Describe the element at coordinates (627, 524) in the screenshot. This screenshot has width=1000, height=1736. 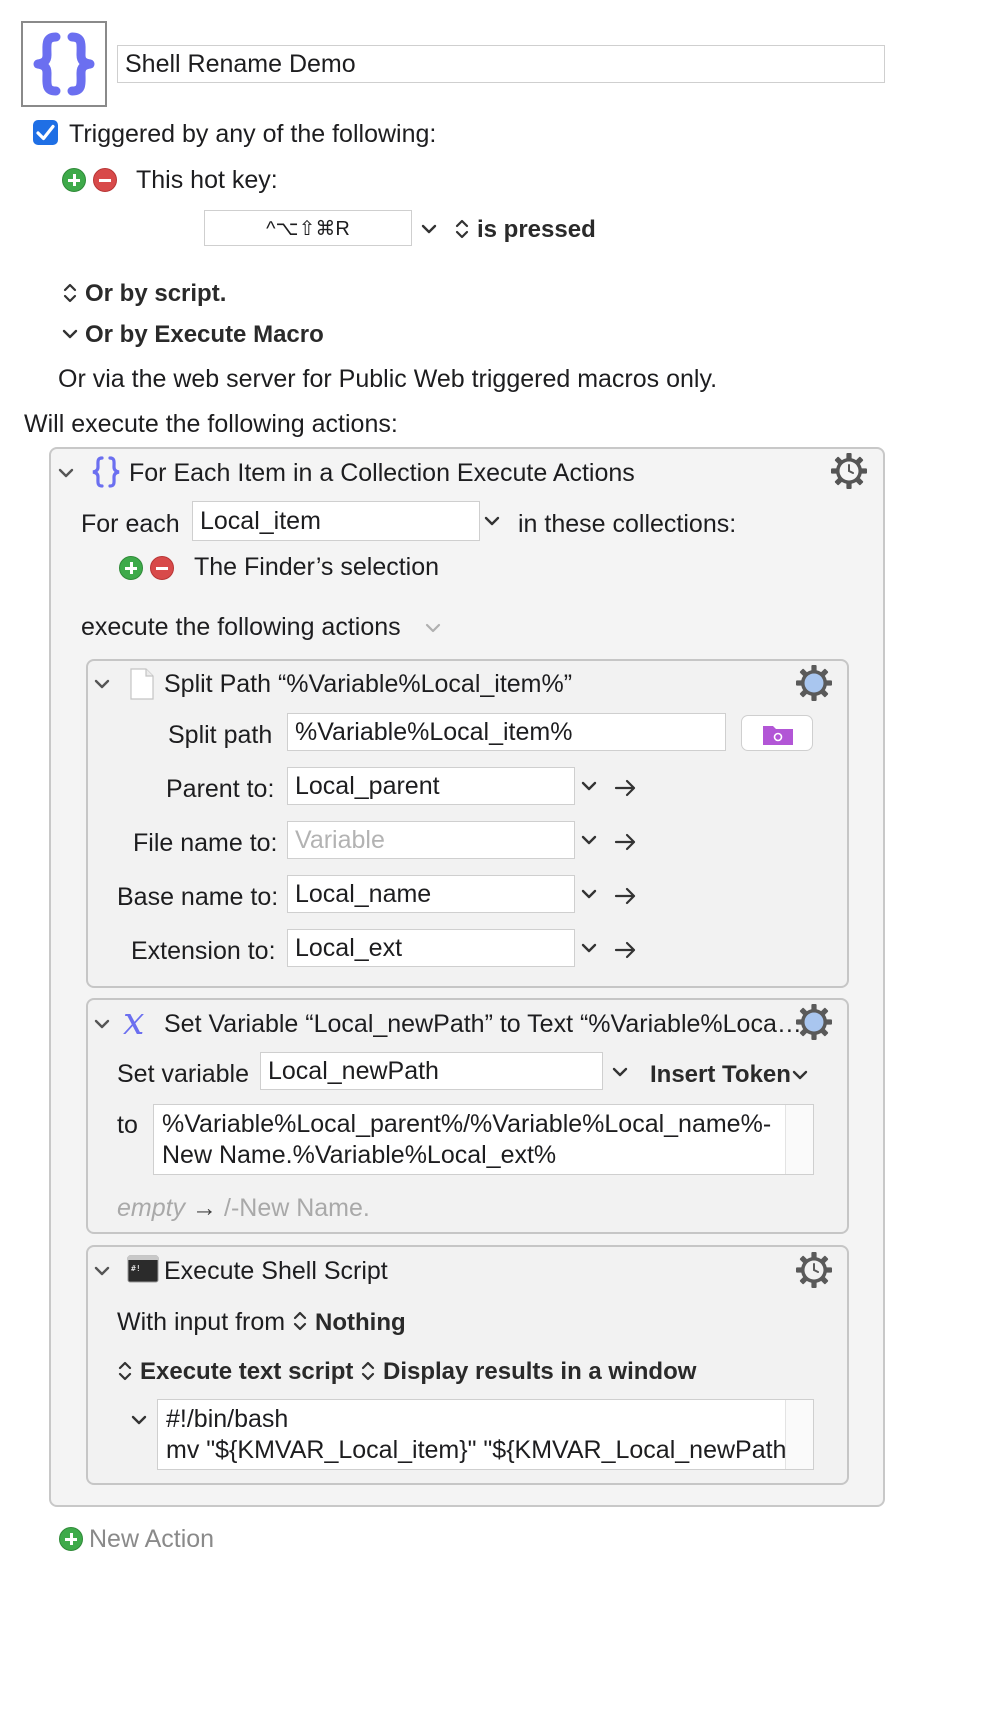
I see `in-collections-label: in these collections:` at that location.